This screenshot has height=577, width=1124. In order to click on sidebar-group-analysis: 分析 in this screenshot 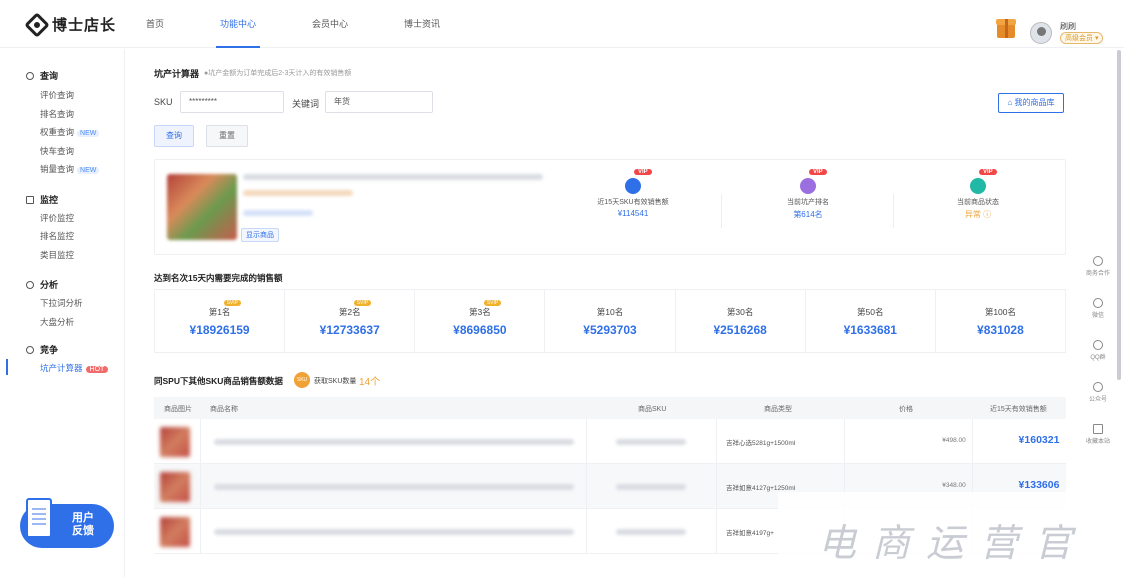, I will do `click(42, 284)`.